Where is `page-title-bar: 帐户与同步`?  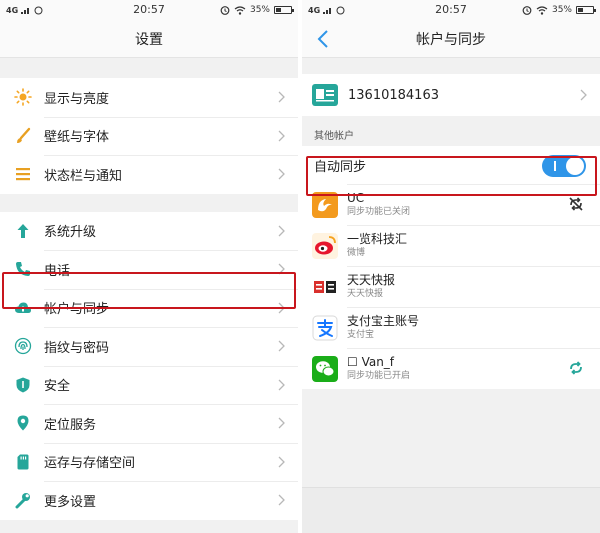
page-title-bar: 帐户与同步 is located at coordinates (451, 39).